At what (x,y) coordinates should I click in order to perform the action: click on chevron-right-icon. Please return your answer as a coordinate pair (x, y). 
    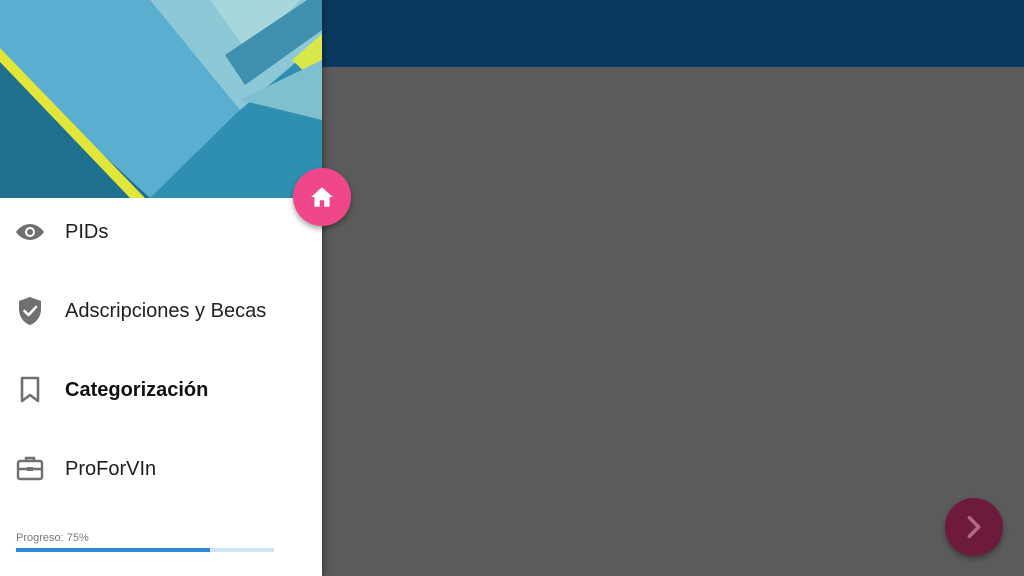
    Looking at the image, I should click on (974, 527).